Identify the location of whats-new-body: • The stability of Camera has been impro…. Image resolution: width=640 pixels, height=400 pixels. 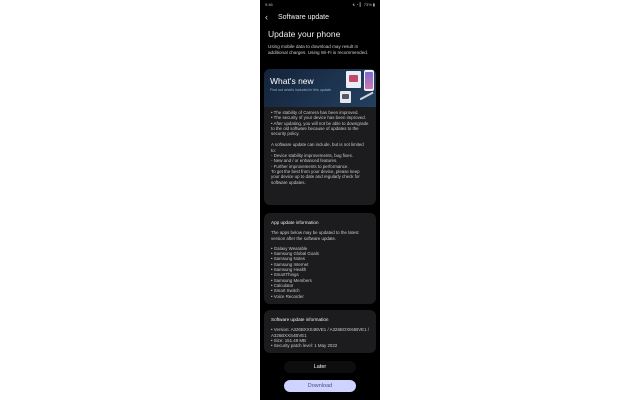
(320, 148).